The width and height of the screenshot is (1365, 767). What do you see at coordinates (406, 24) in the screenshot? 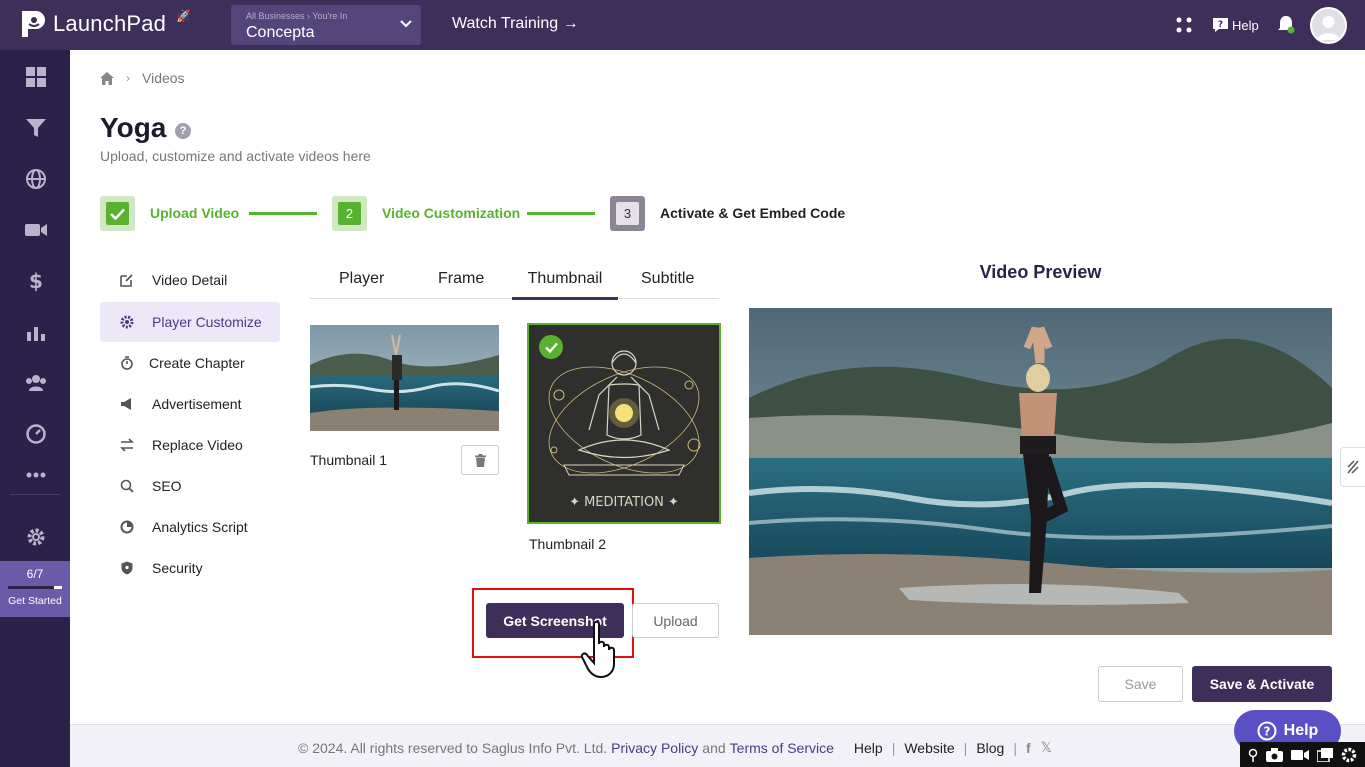
I see `chevron-down-icon` at bounding box center [406, 24].